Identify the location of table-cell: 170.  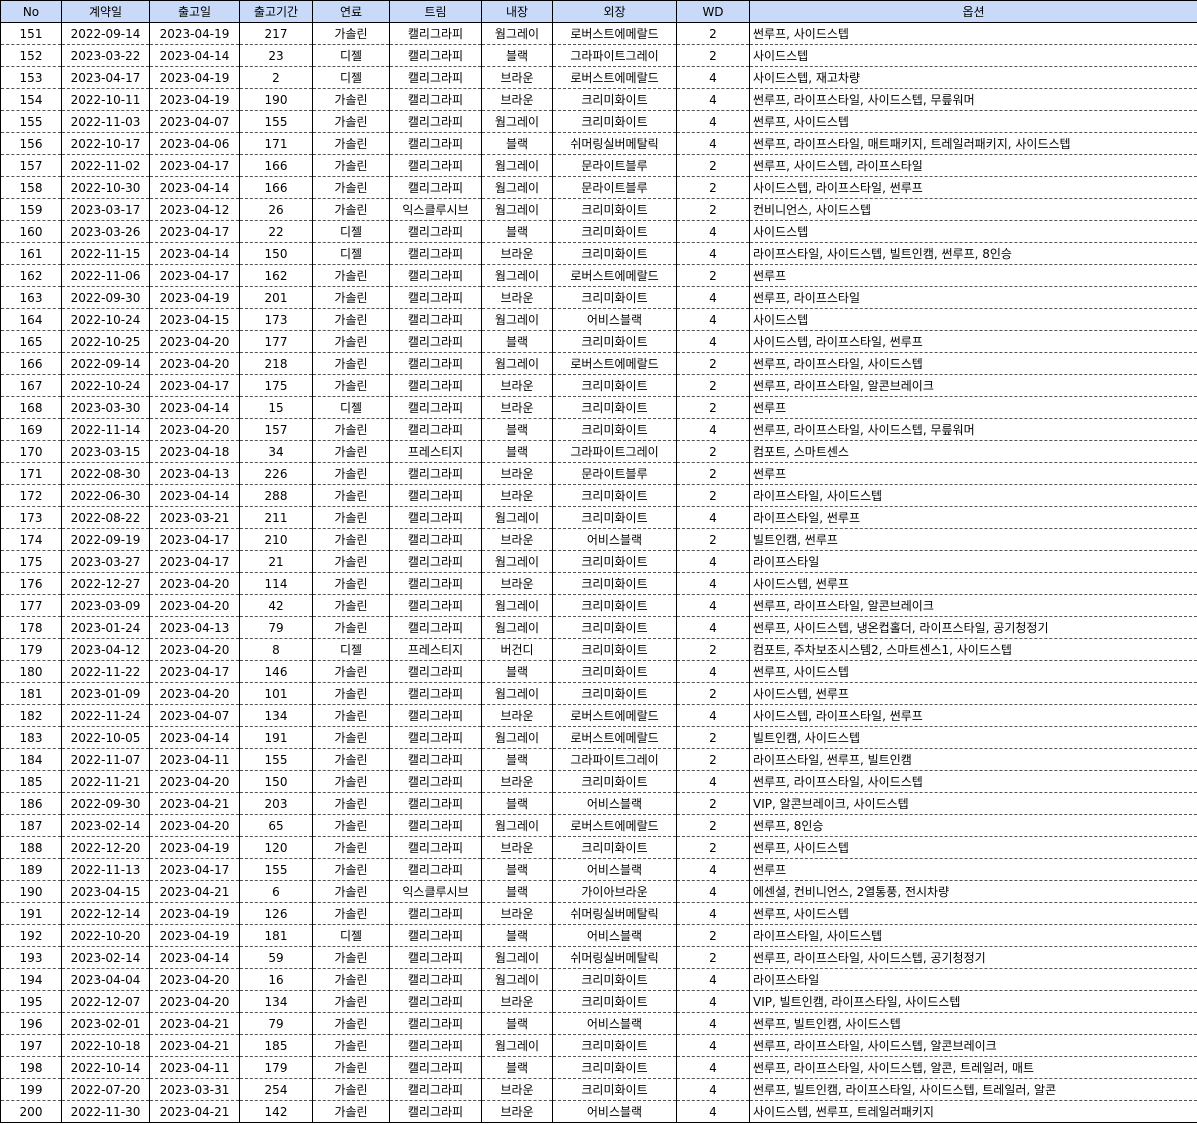
(31, 451).